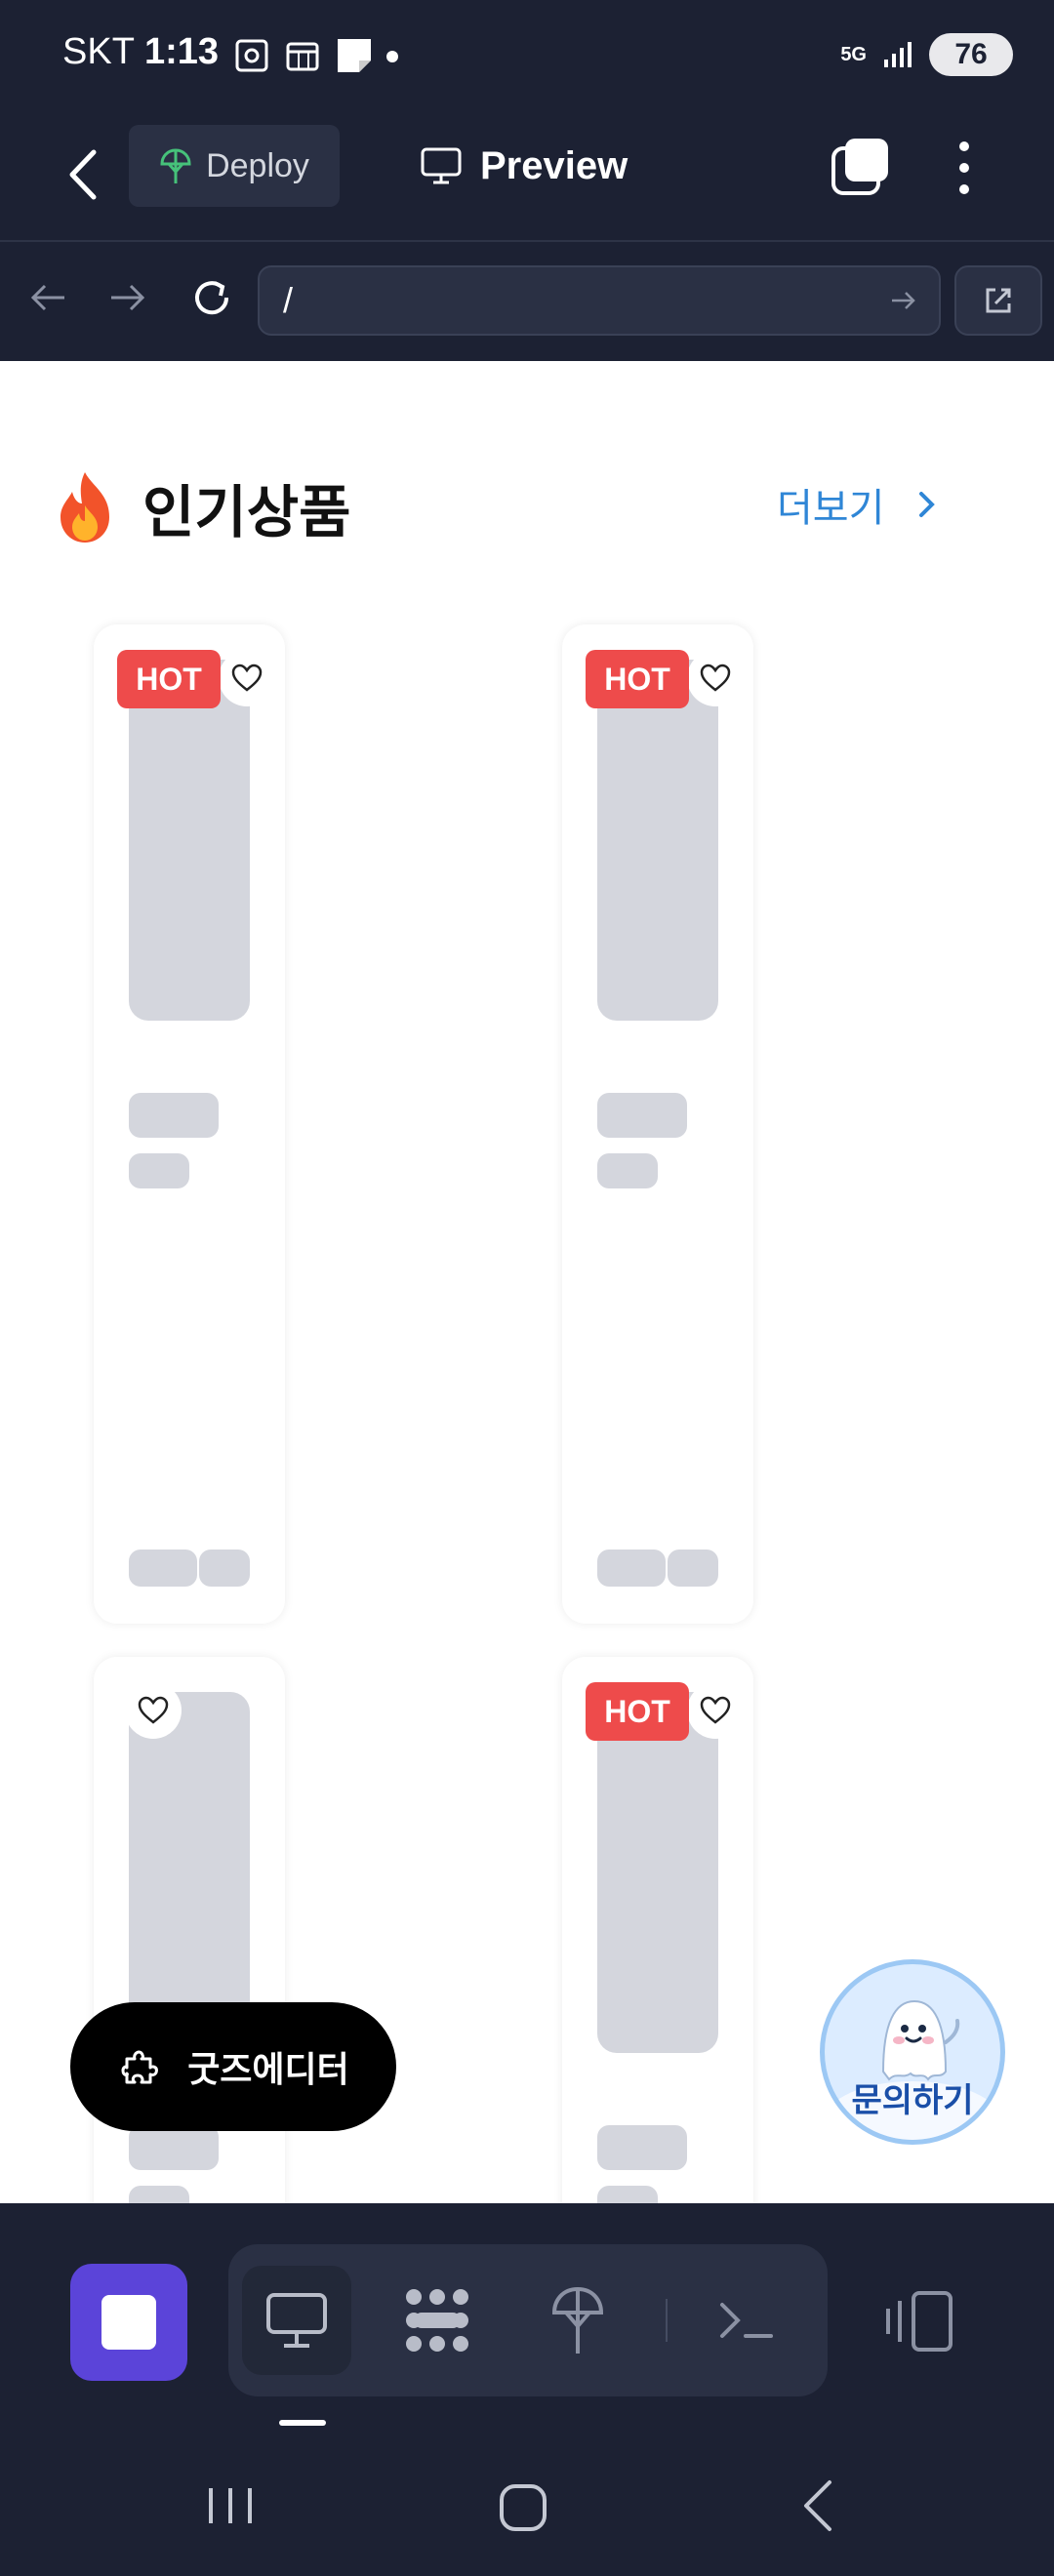 This screenshot has height=2576, width=1054. What do you see at coordinates (251, 55) in the screenshot?
I see `screenshot-icon` at bounding box center [251, 55].